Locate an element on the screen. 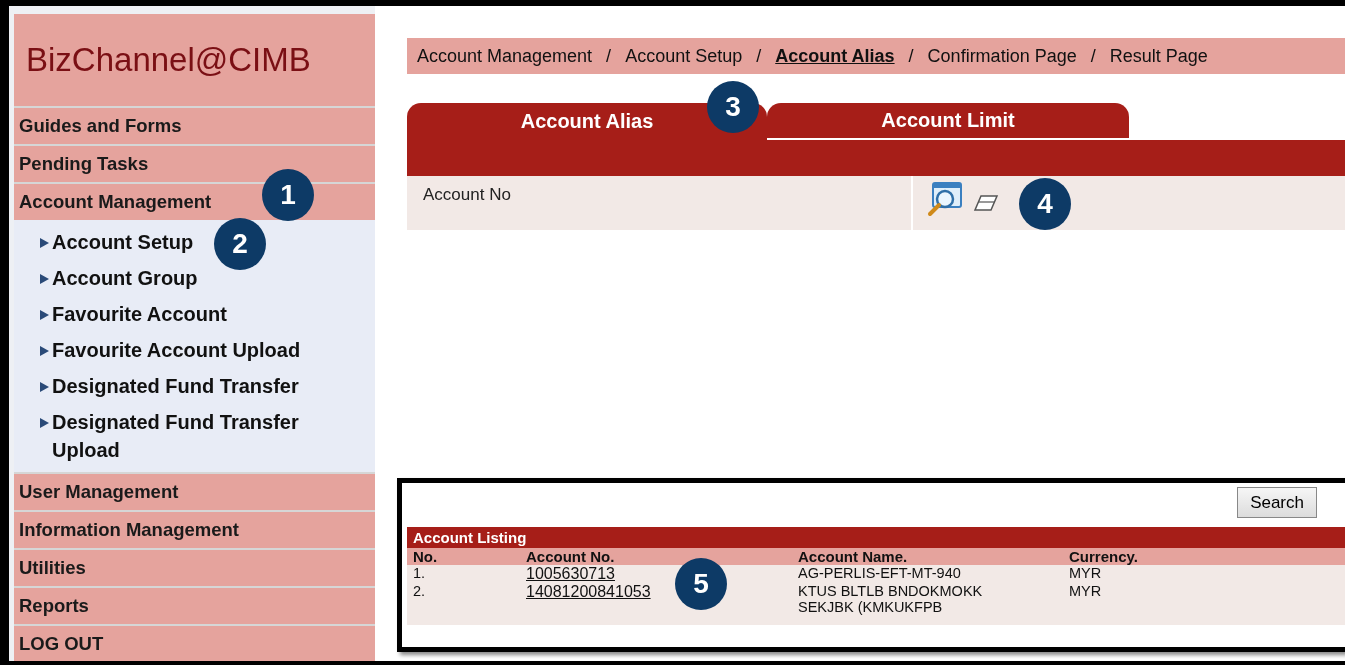 The image size is (1345, 665). submenu-item: Designated Fund Transfer is located at coordinates (175, 386).